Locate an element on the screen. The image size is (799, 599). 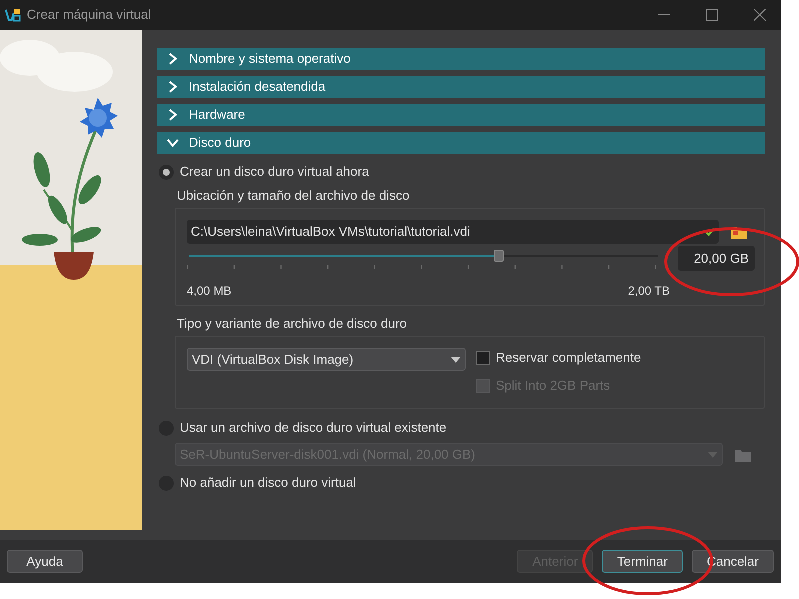
app-logo-icon is located at coordinates (13, 15).